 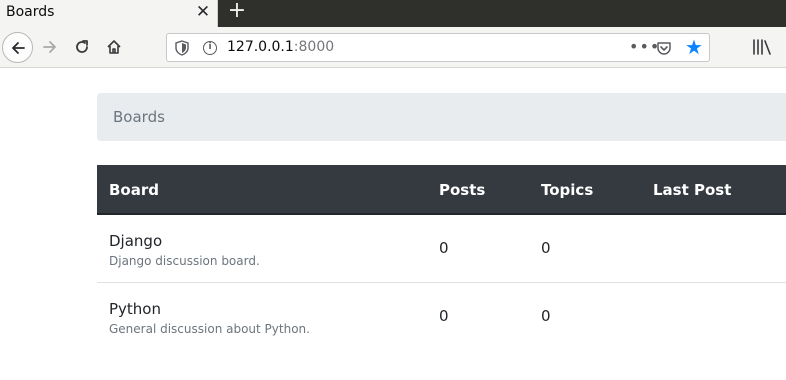 What do you see at coordinates (210, 48) in the screenshot?
I see `site-info-icon: i` at bounding box center [210, 48].